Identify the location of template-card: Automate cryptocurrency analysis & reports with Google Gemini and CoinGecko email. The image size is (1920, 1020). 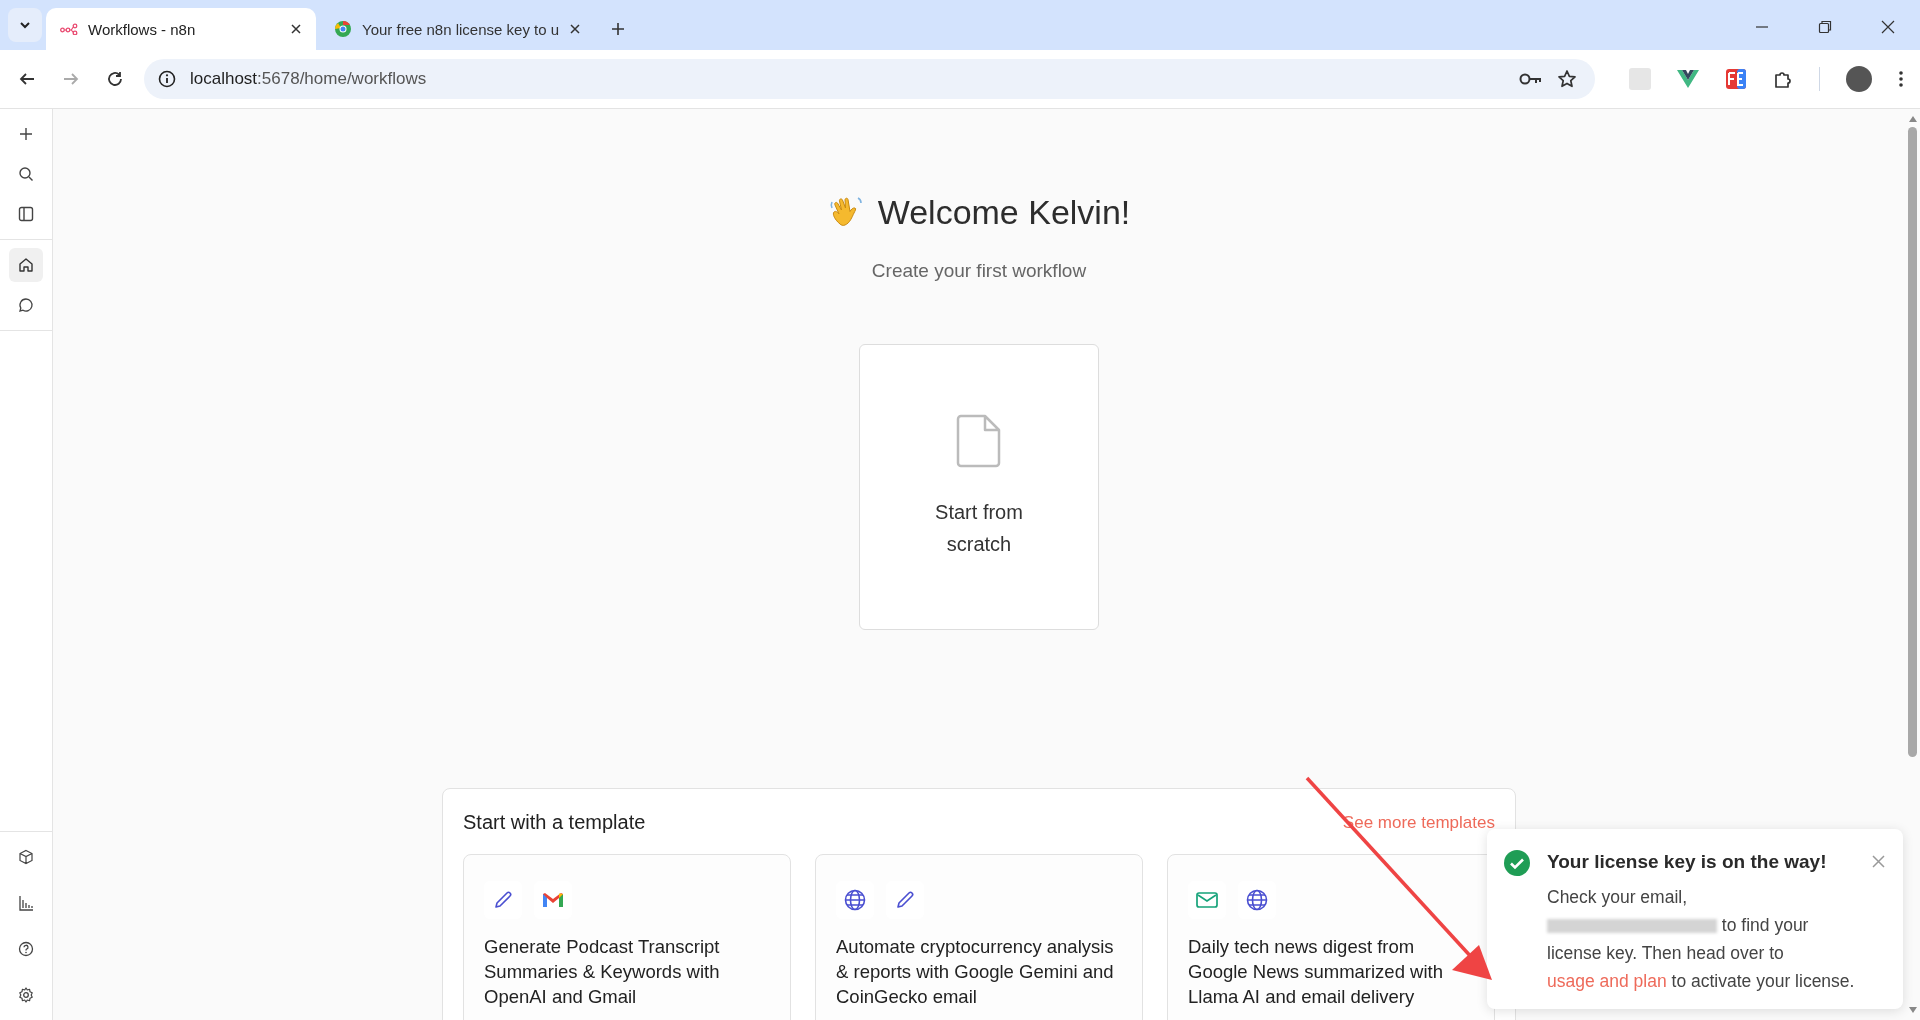
(979, 937).